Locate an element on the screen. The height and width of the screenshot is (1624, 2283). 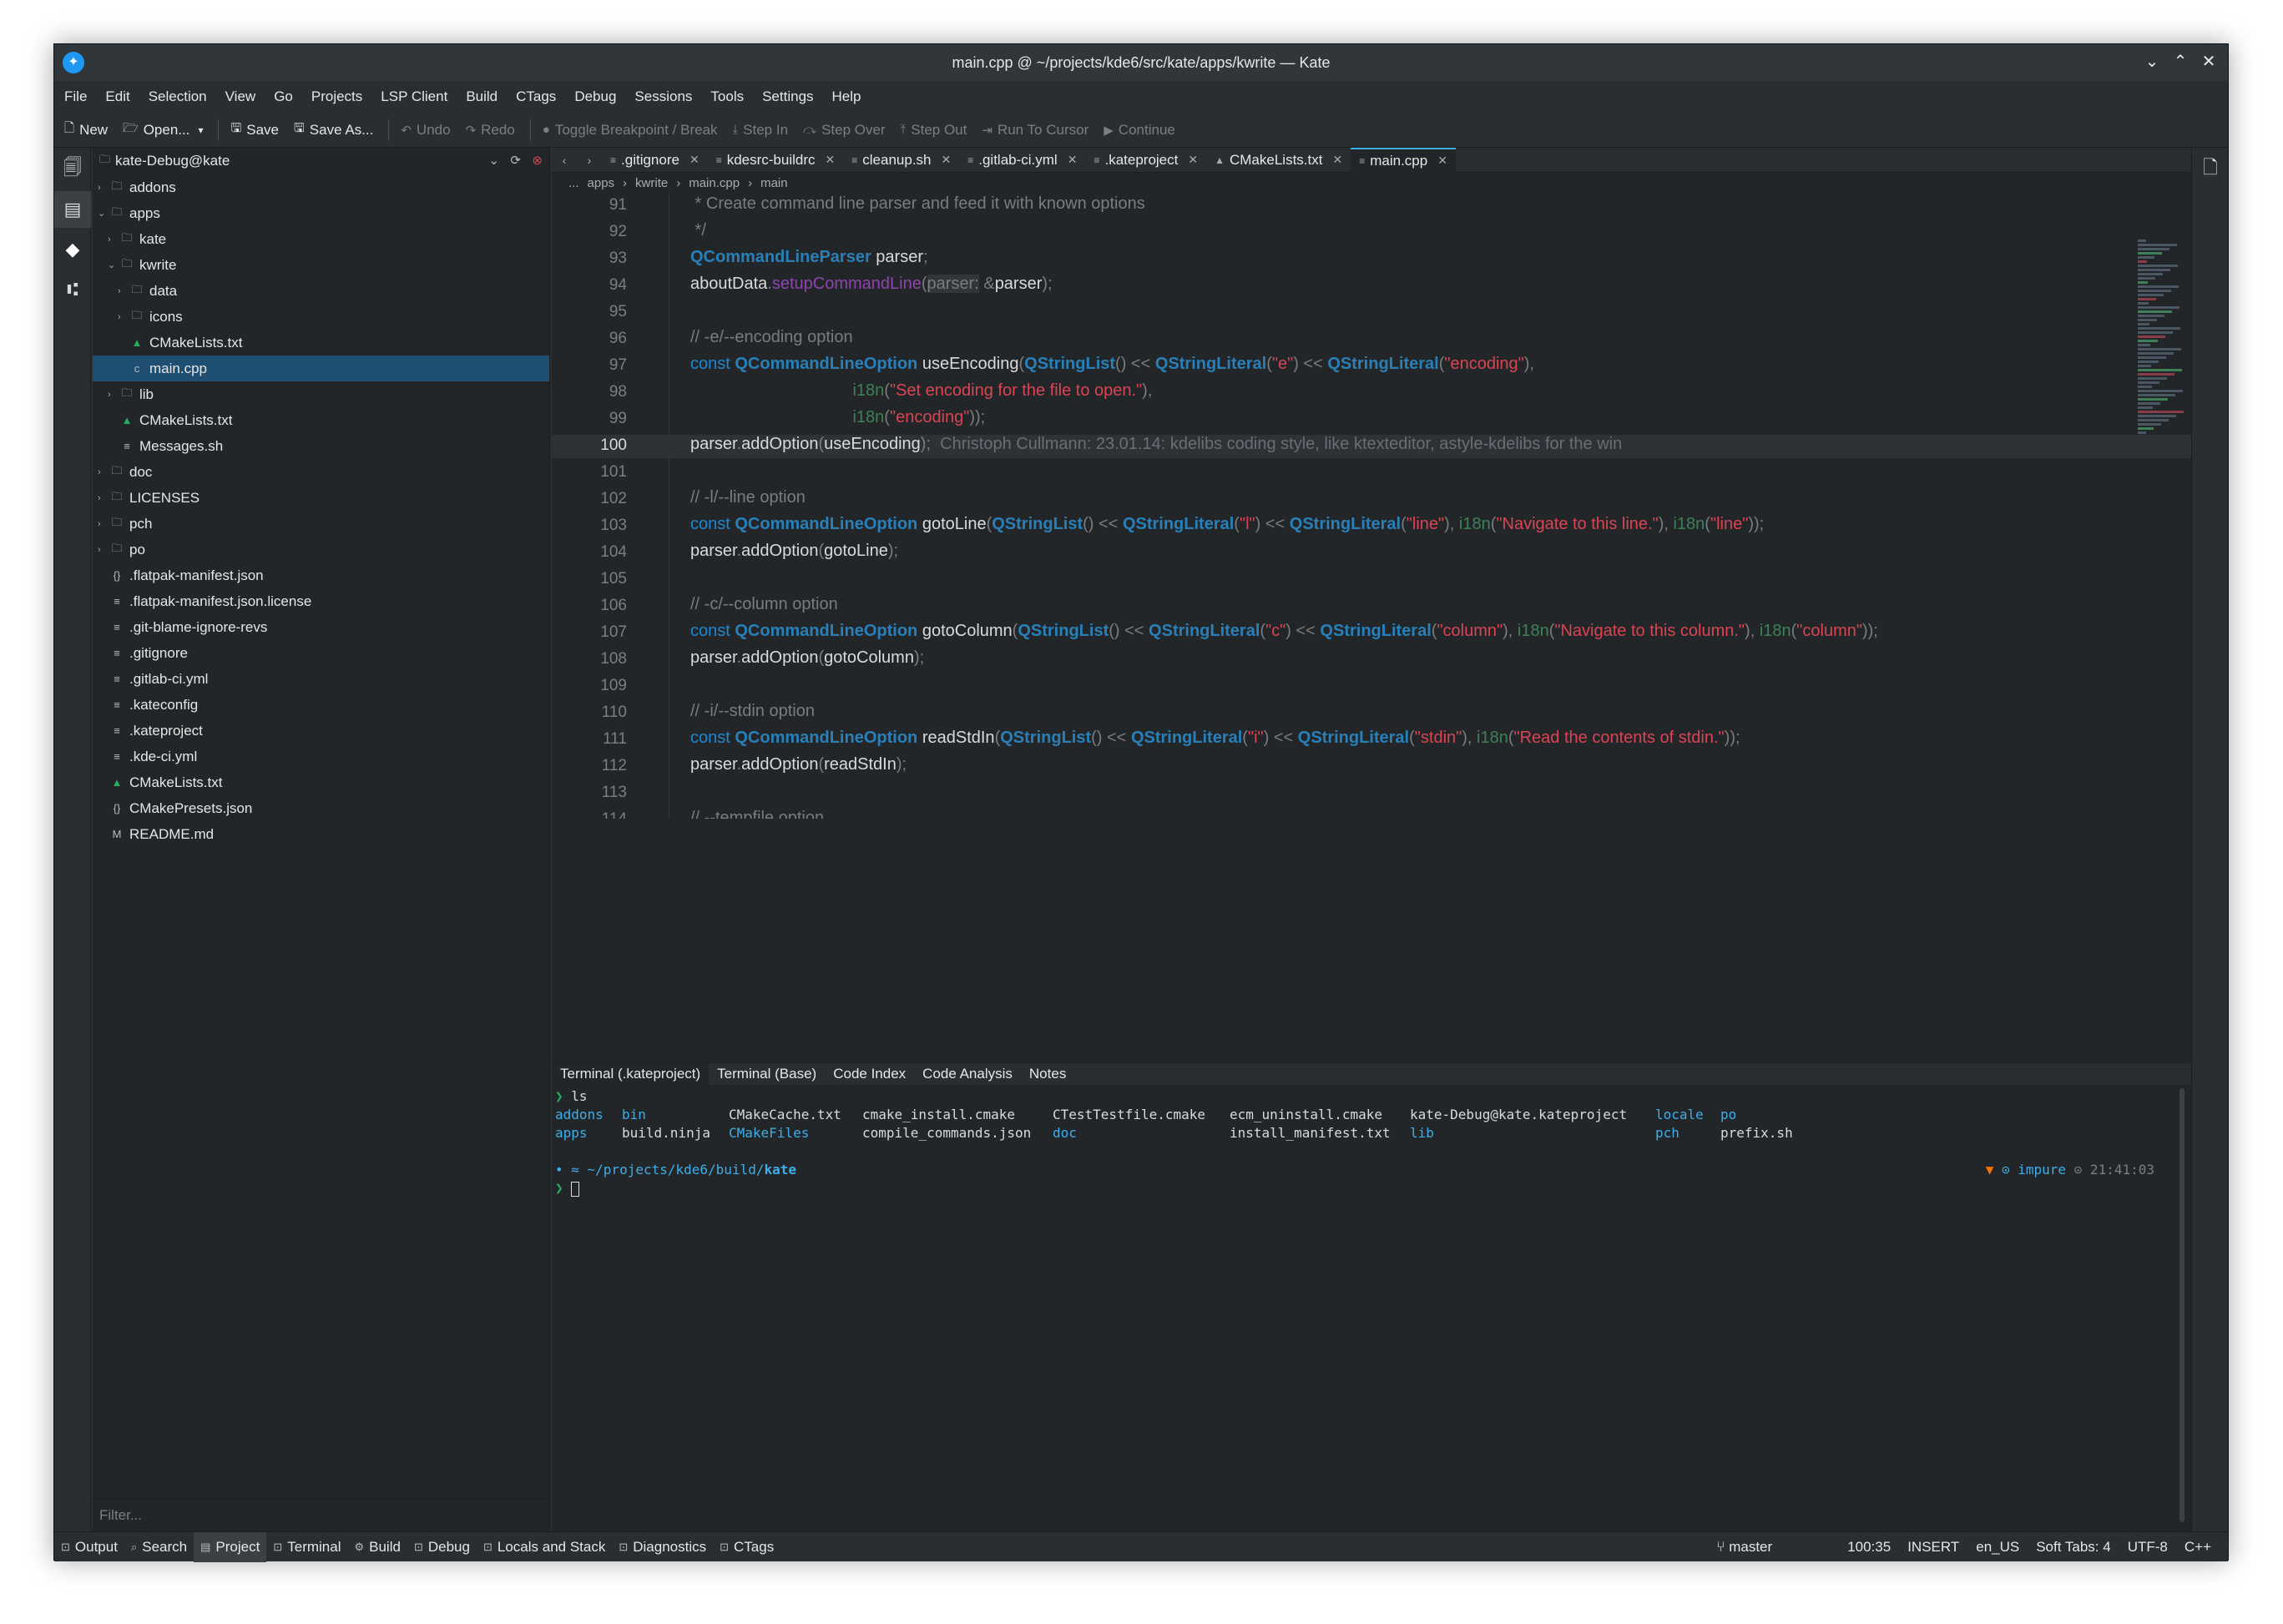
terminal-scrollbar is located at coordinates (2182, 1305).